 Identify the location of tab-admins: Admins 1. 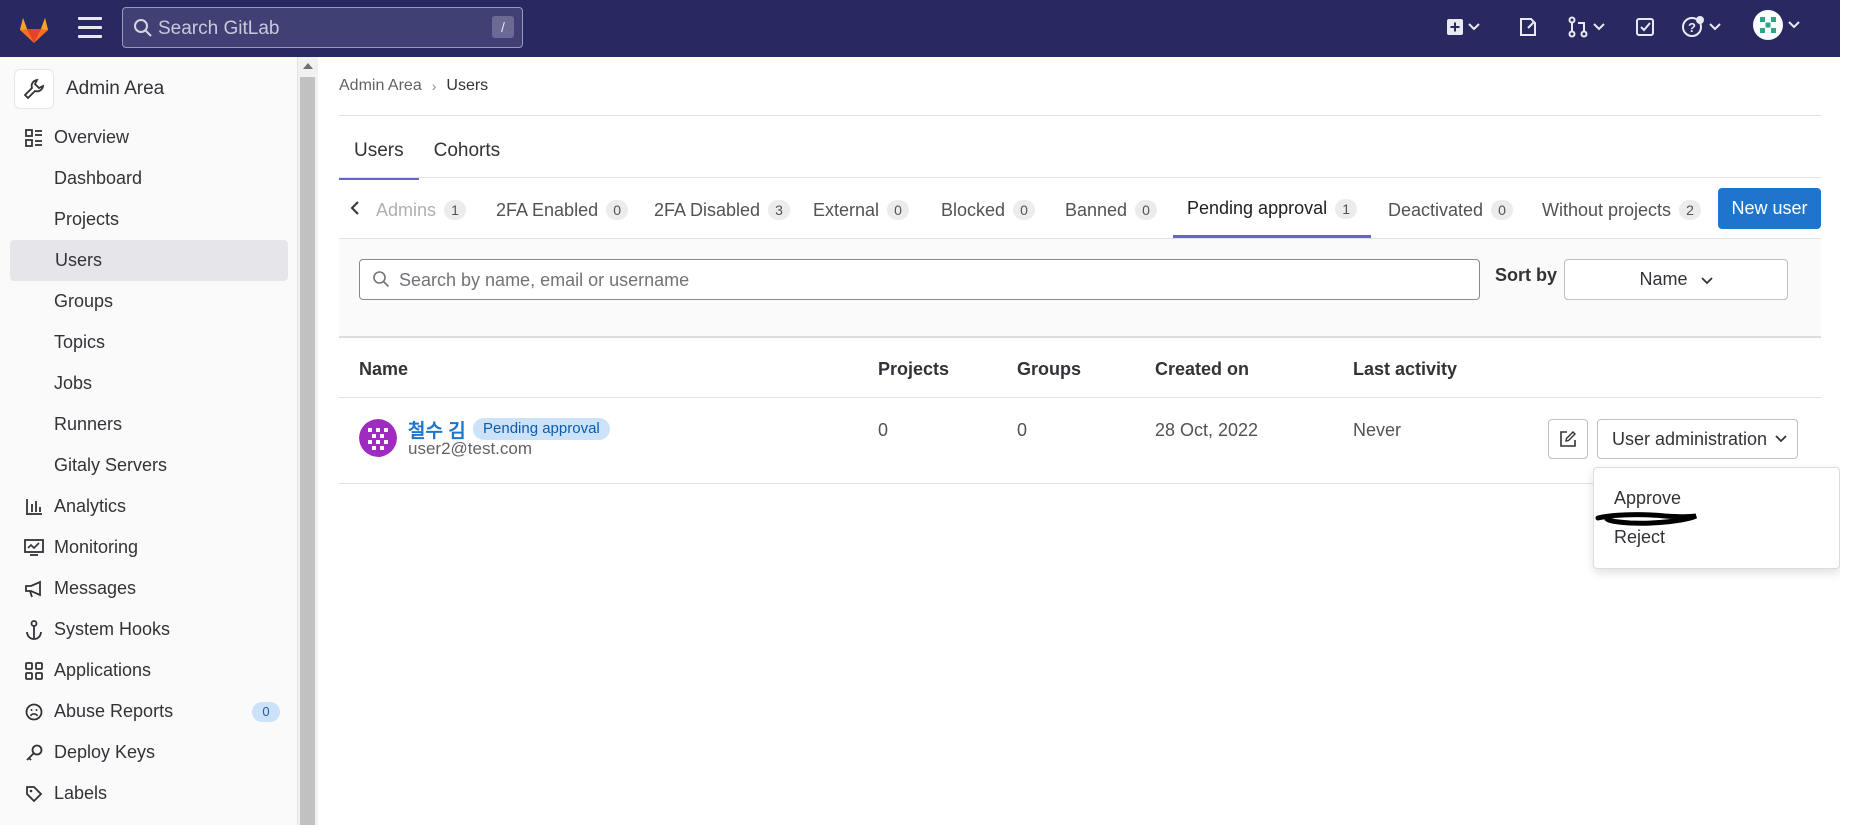
(421, 210).